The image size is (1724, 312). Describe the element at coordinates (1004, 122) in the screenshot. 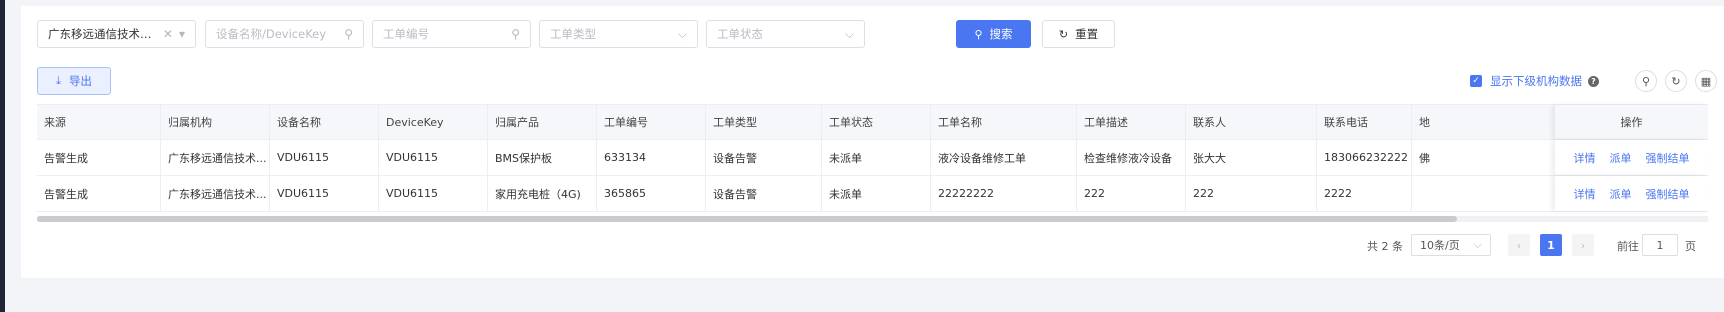

I see `column-header: 工单名称` at that location.